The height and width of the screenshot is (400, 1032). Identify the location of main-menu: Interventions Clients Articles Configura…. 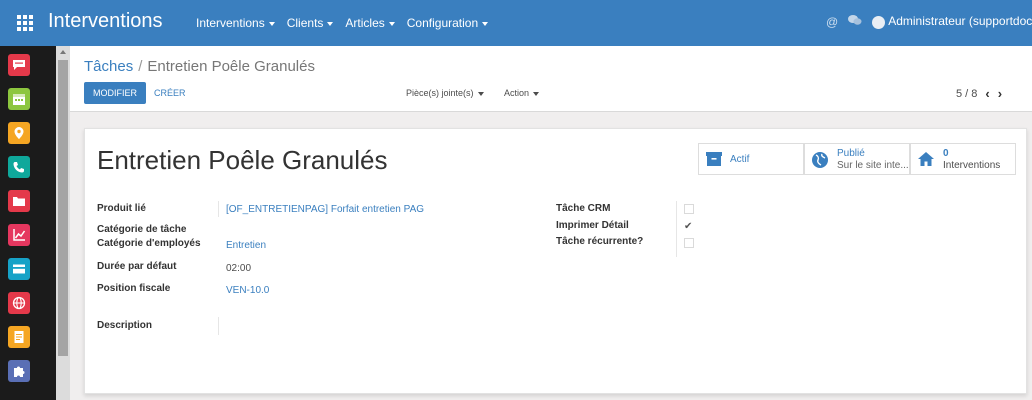
(342, 23).